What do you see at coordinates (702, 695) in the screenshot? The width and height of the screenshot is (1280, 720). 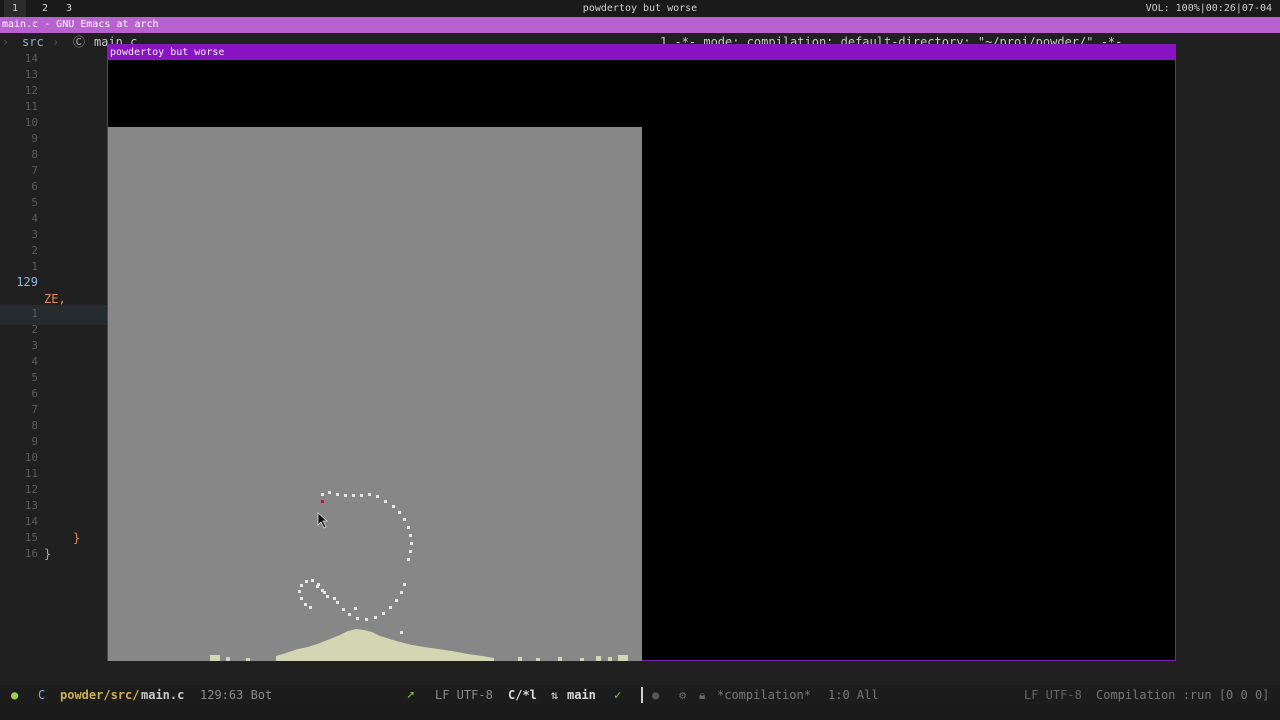 I see `lock-icon: 🔒︎` at bounding box center [702, 695].